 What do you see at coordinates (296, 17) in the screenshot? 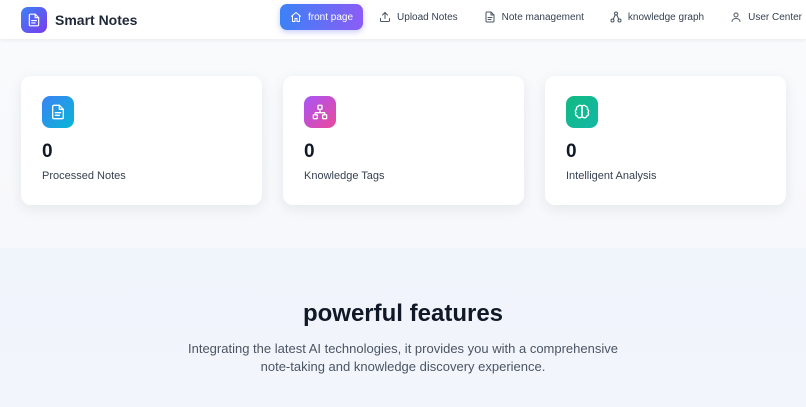
I see `home-icon` at bounding box center [296, 17].